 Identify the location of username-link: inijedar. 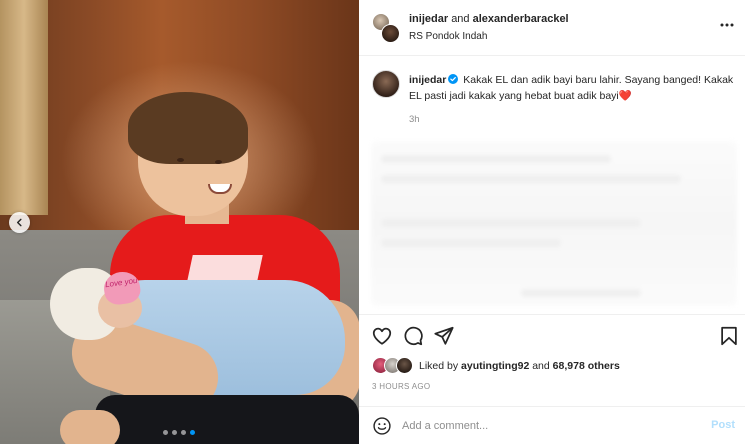
(428, 19).